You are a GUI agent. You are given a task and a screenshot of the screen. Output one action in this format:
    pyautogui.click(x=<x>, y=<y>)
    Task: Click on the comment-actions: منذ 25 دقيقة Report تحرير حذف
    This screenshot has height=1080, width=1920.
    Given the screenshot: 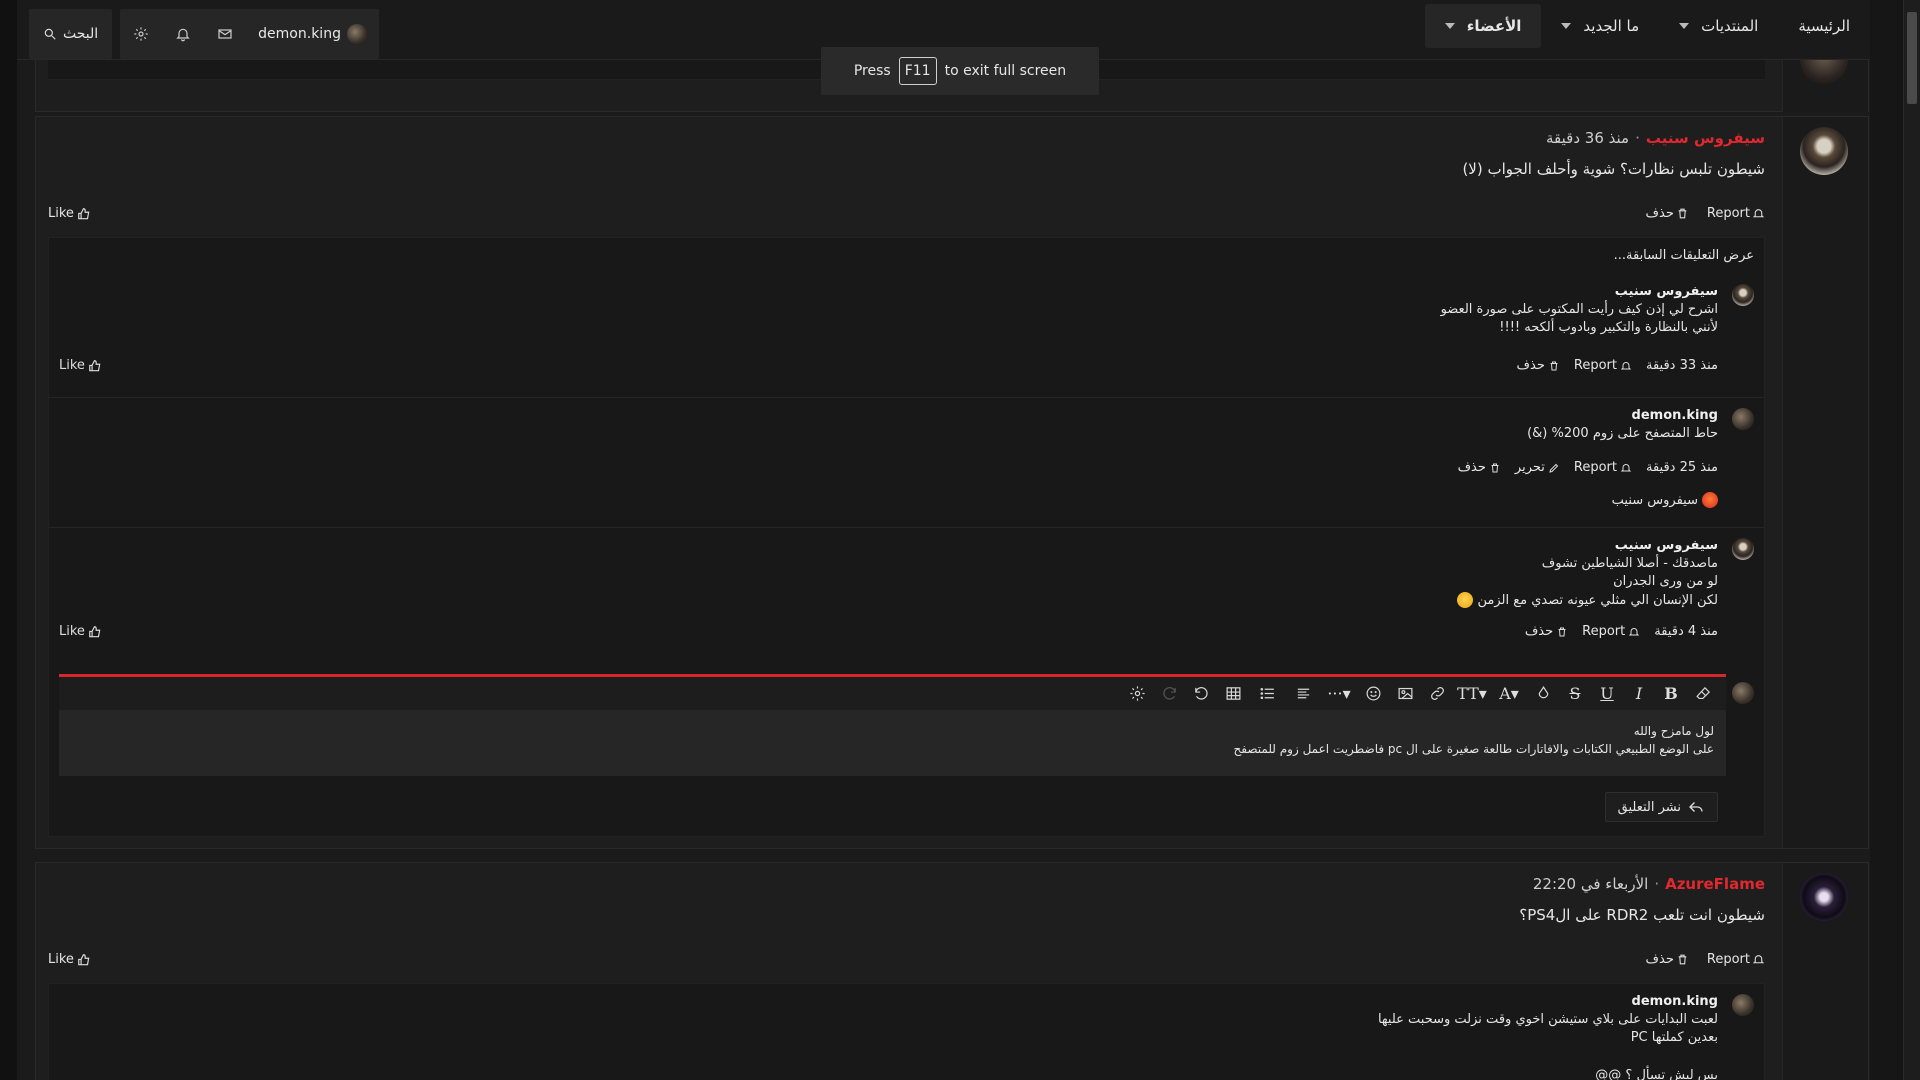 What is the action you would take?
    pyautogui.click(x=1588, y=467)
    